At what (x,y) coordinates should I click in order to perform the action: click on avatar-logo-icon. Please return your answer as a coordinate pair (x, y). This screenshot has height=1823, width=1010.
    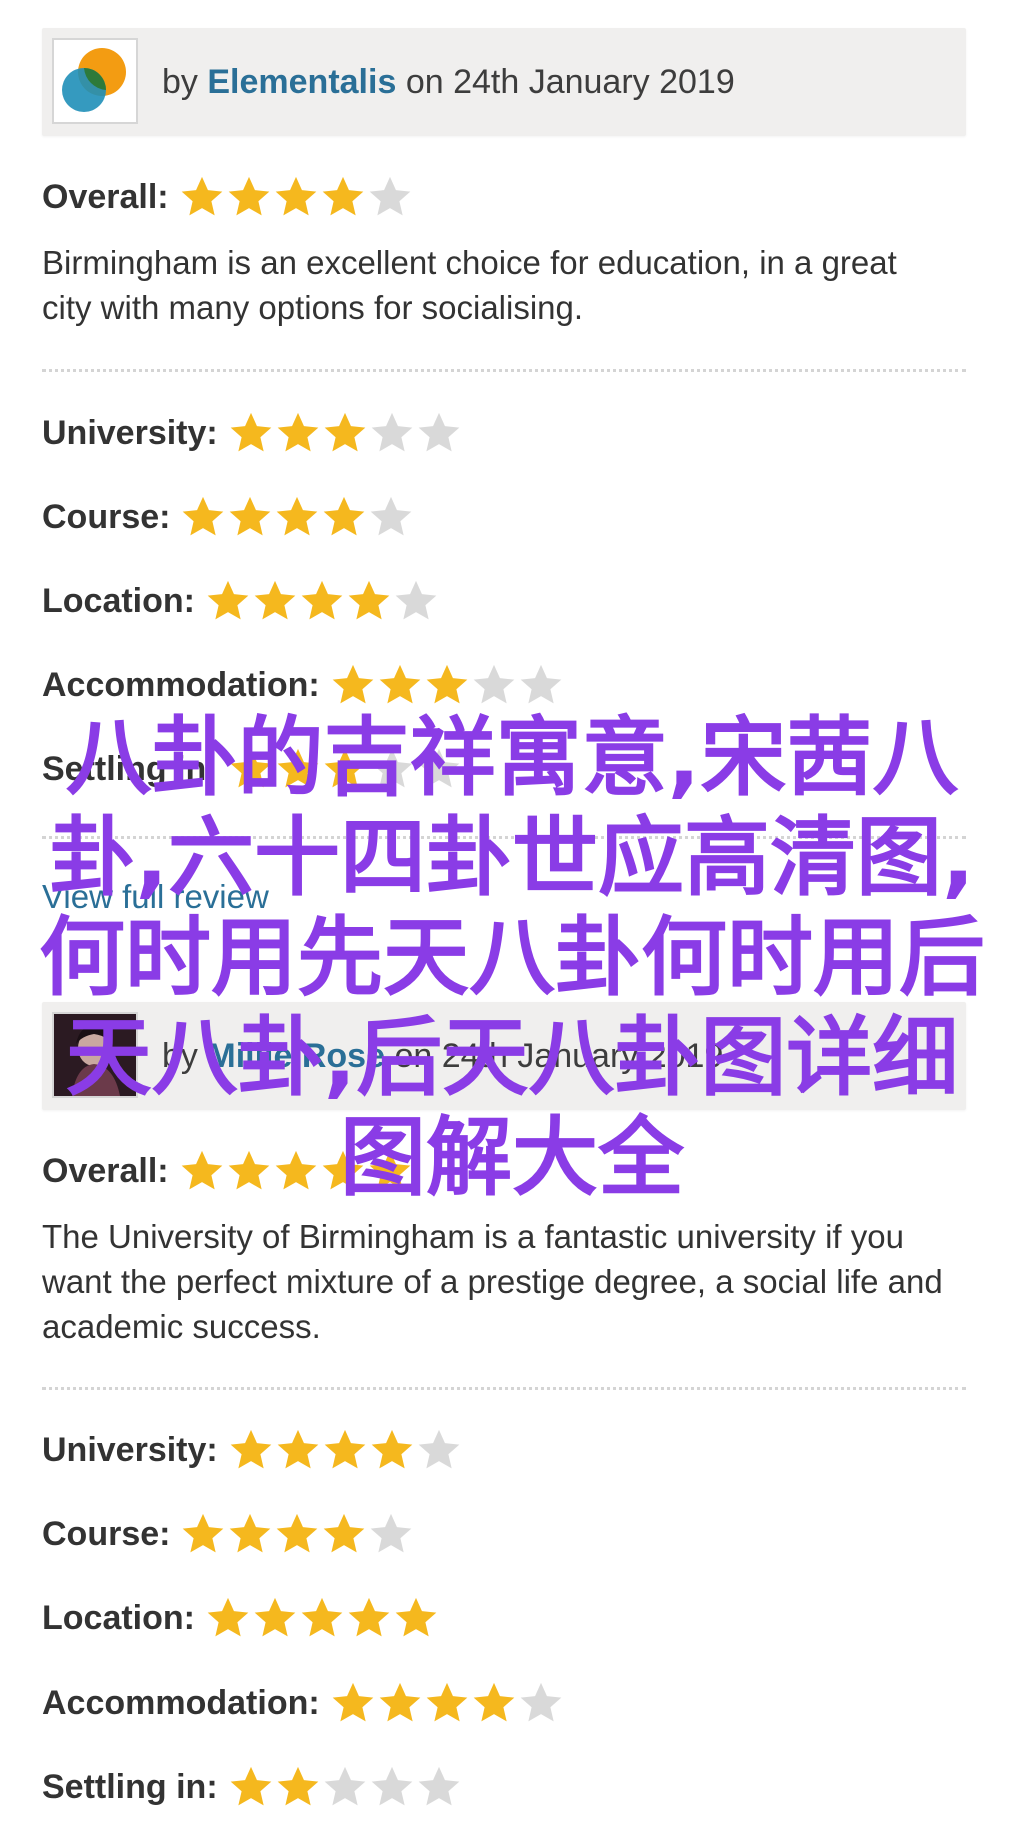
    Looking at the image, I should click on (94, 80).